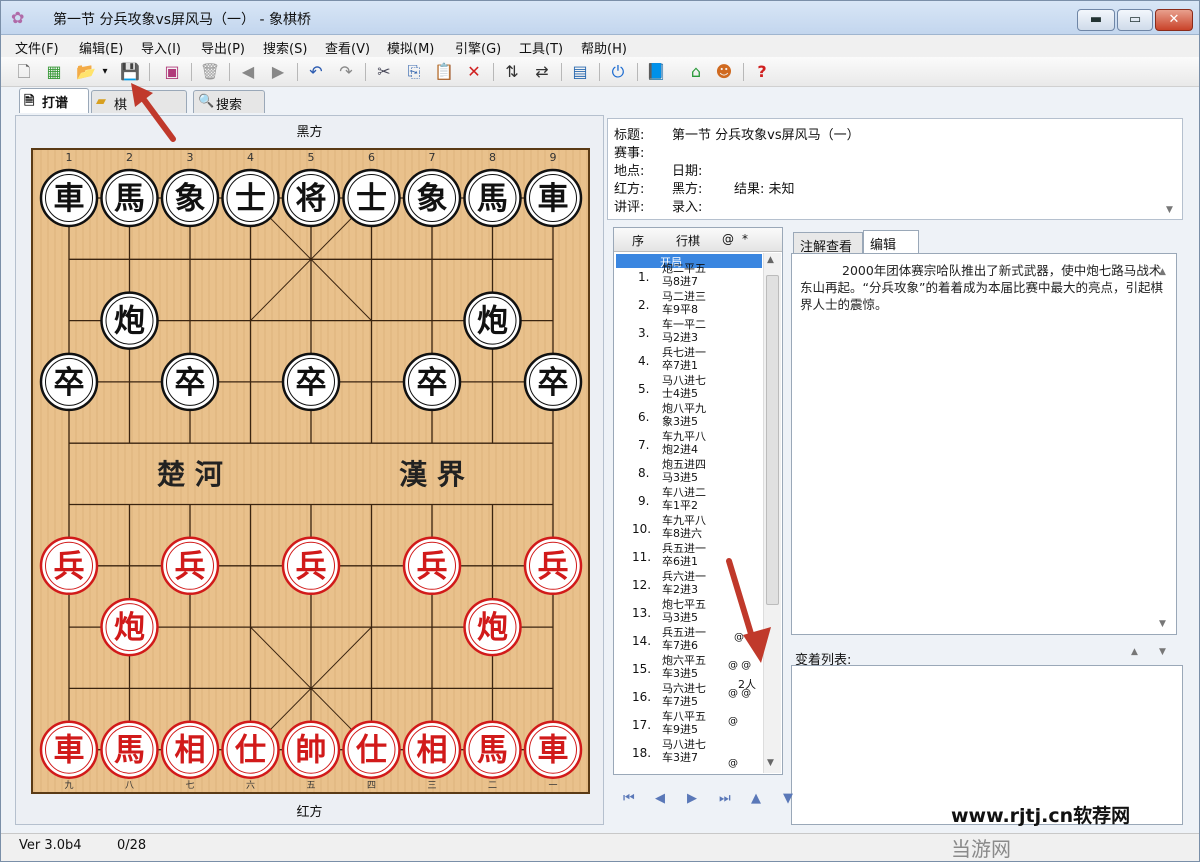 Image resolution: width=1200 pixels, height=862 pixels. What do you see at coordinates (492, 199) in the screenshot?
I see `black-piece-label: 馬` at bounding box center [492, 199].